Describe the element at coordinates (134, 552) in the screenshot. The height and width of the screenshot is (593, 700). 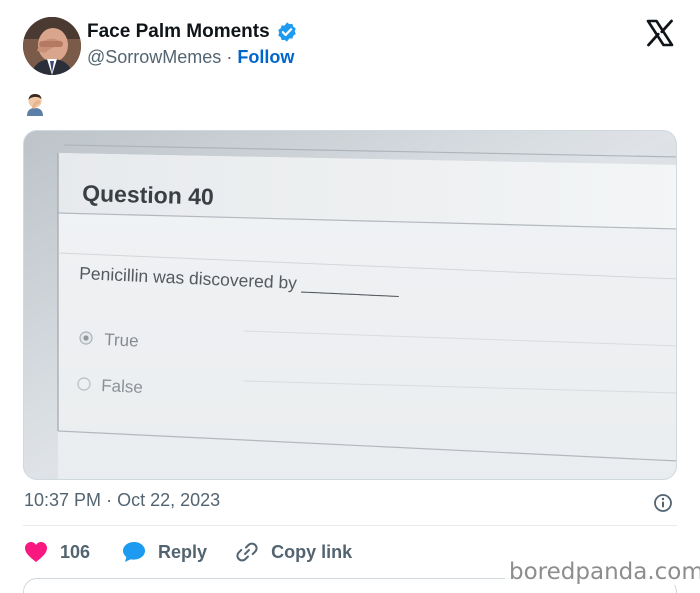
I see `reply-bubble-icon` at that location.